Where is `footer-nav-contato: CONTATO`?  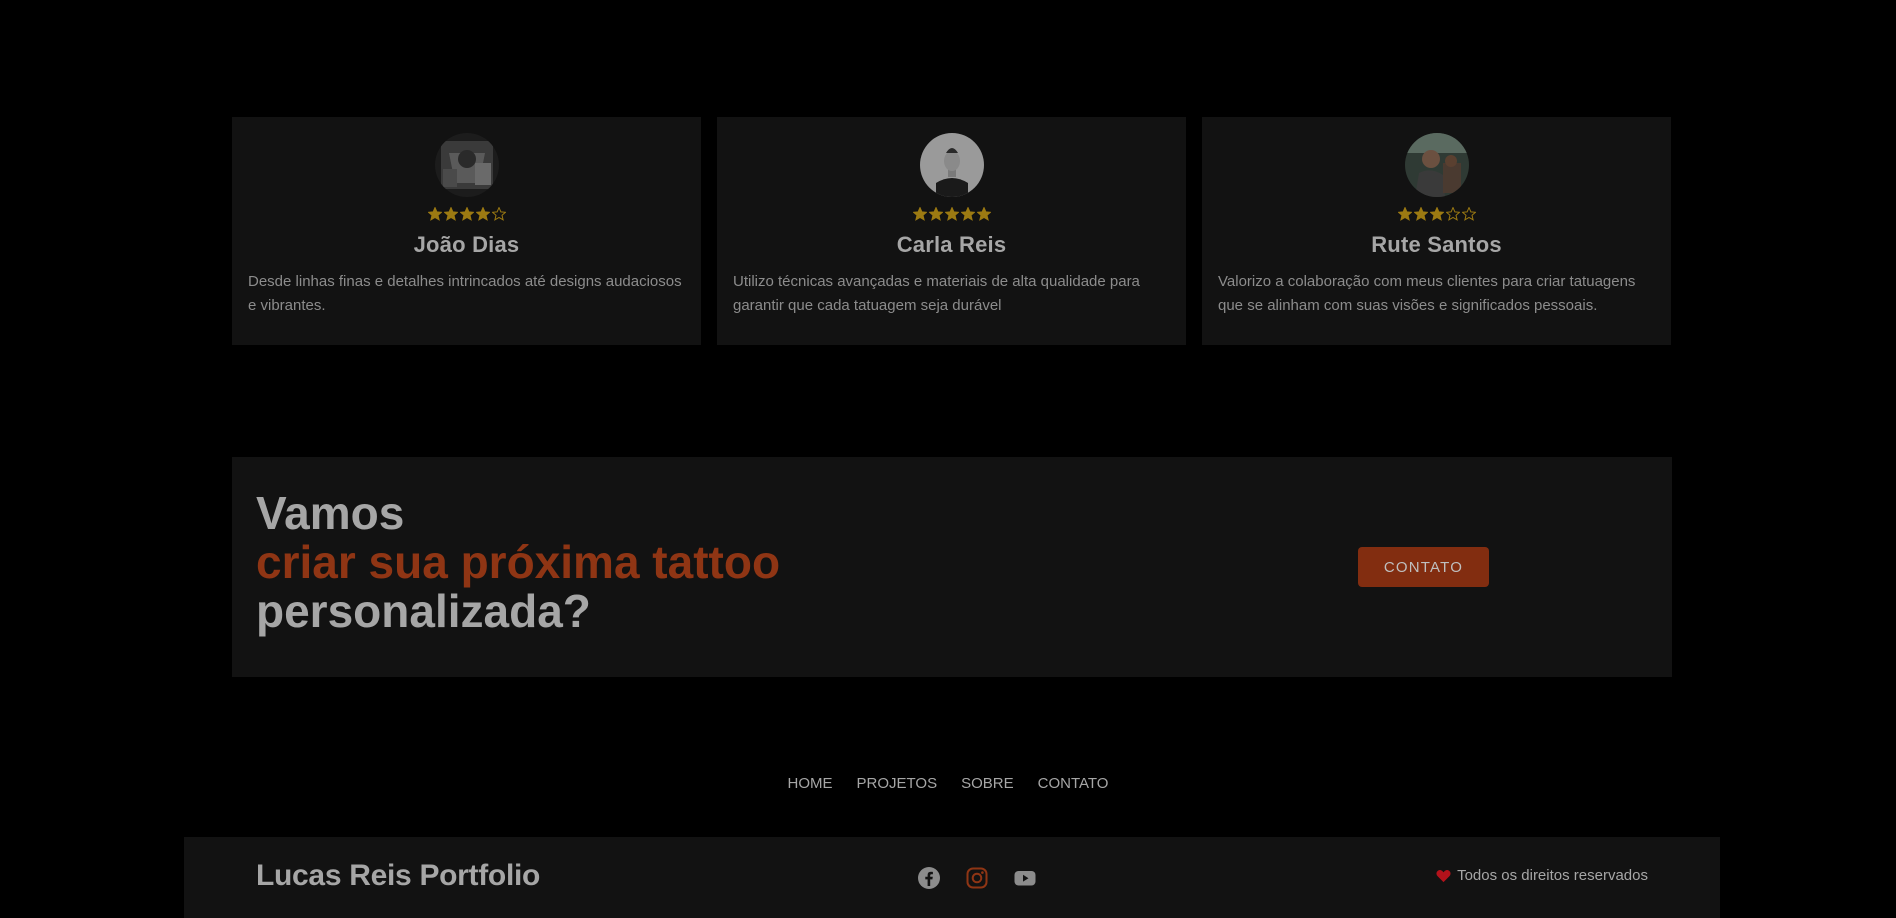
footer-nav-contato: CONTATO is located at coordinates (1073, 783).